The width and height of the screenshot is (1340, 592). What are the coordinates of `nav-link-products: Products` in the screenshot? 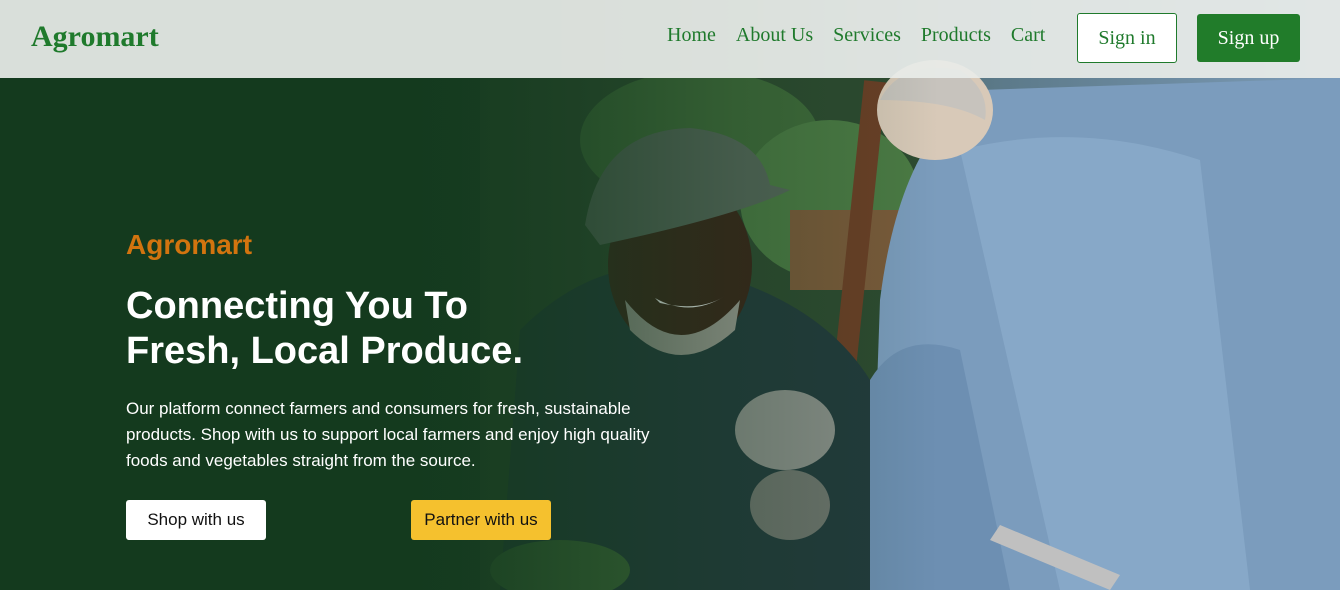 It's located at (956, 35).